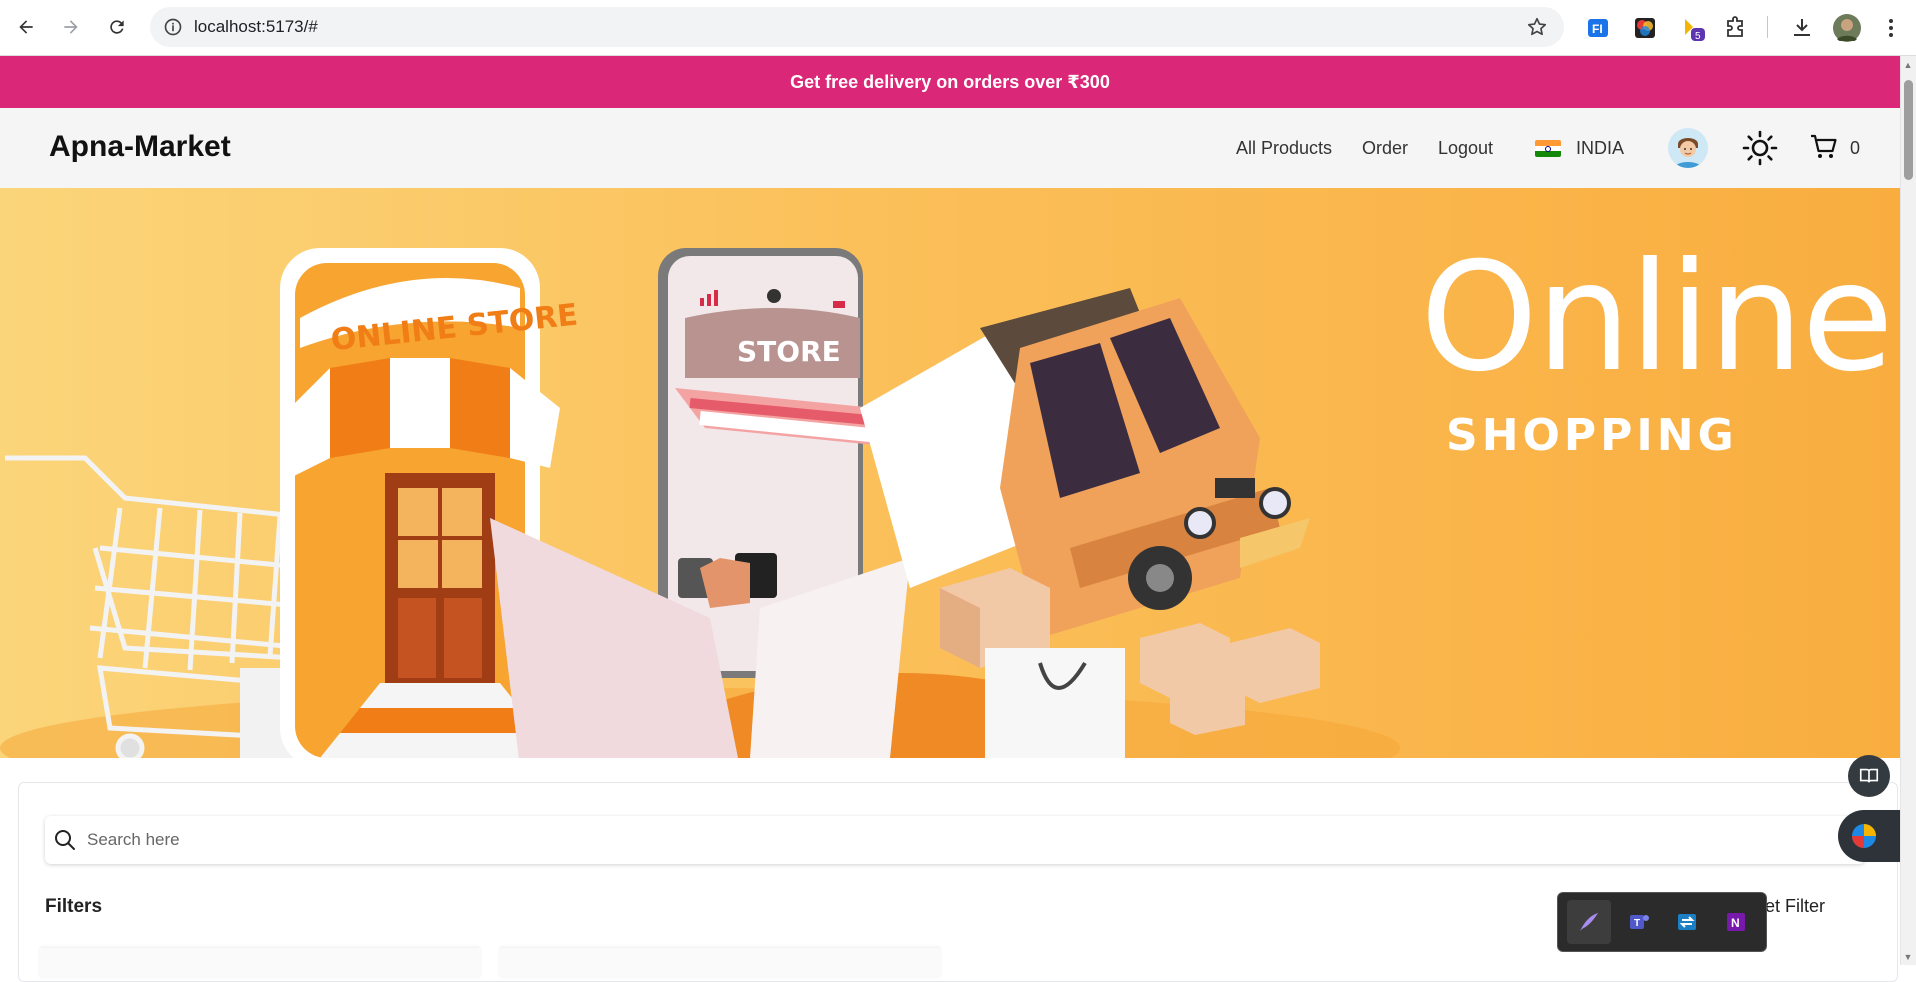  What do you see at coordinates (857, 27) in the screenshot?
I see `address-bar: localhost:5173/#` at bounding box center [857, 27].